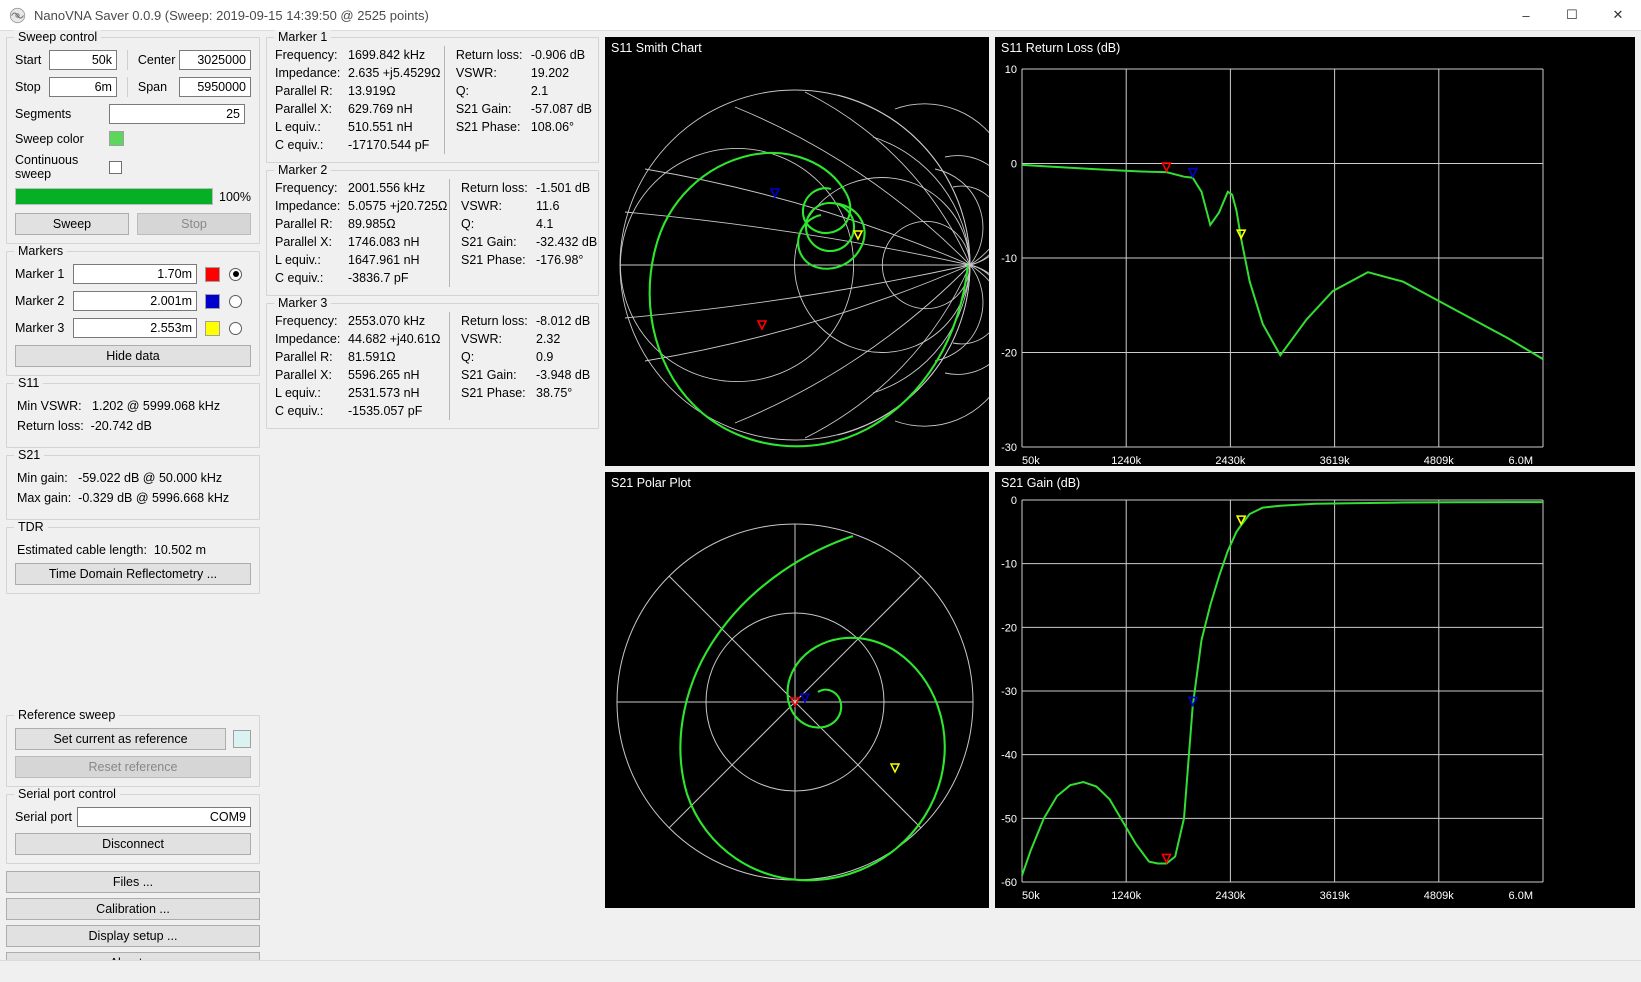 The height and width of the screenshot is (982, 1641). What do you see at coordinates (552, 127) in the screenshot?
I see `marker-field-value: 108.06°` at bounding box center [552, 127].